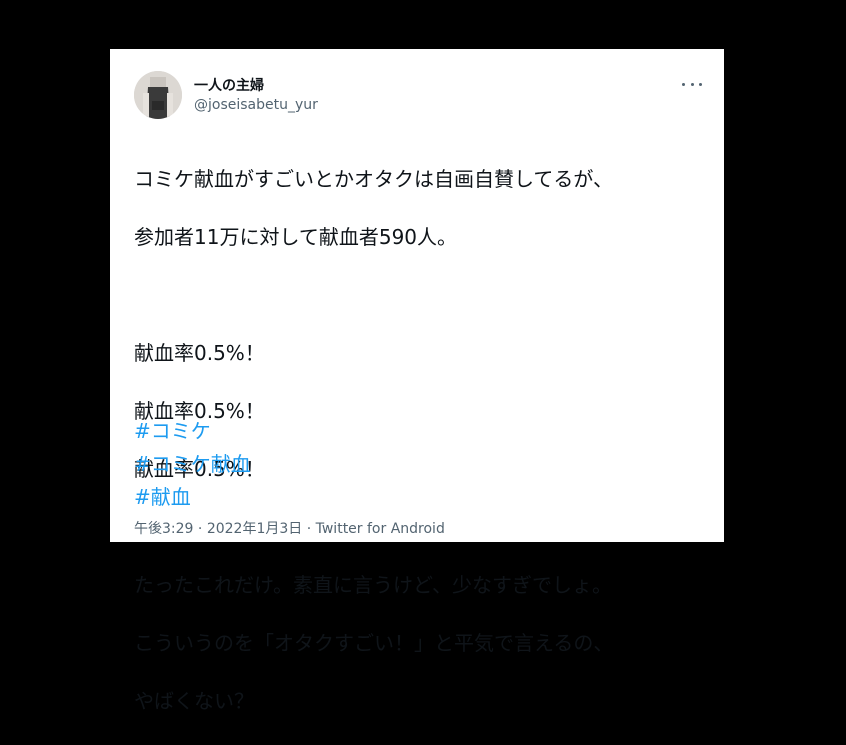 The image size is (846, 745). I want to click on hashtag-link: #コミケ, so click(192, 431).